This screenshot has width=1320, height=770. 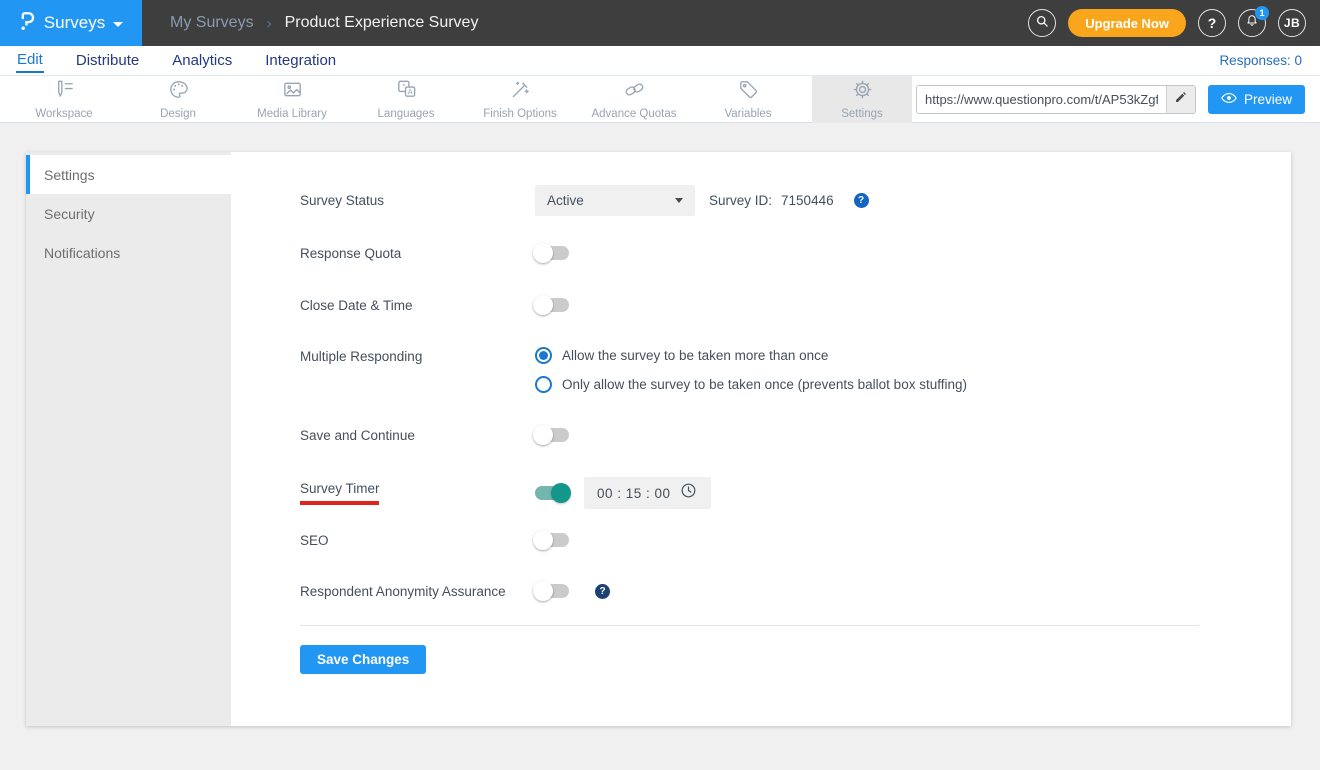 I want to click on response-quota-label: Response Quota, so click(x=351, y=253).